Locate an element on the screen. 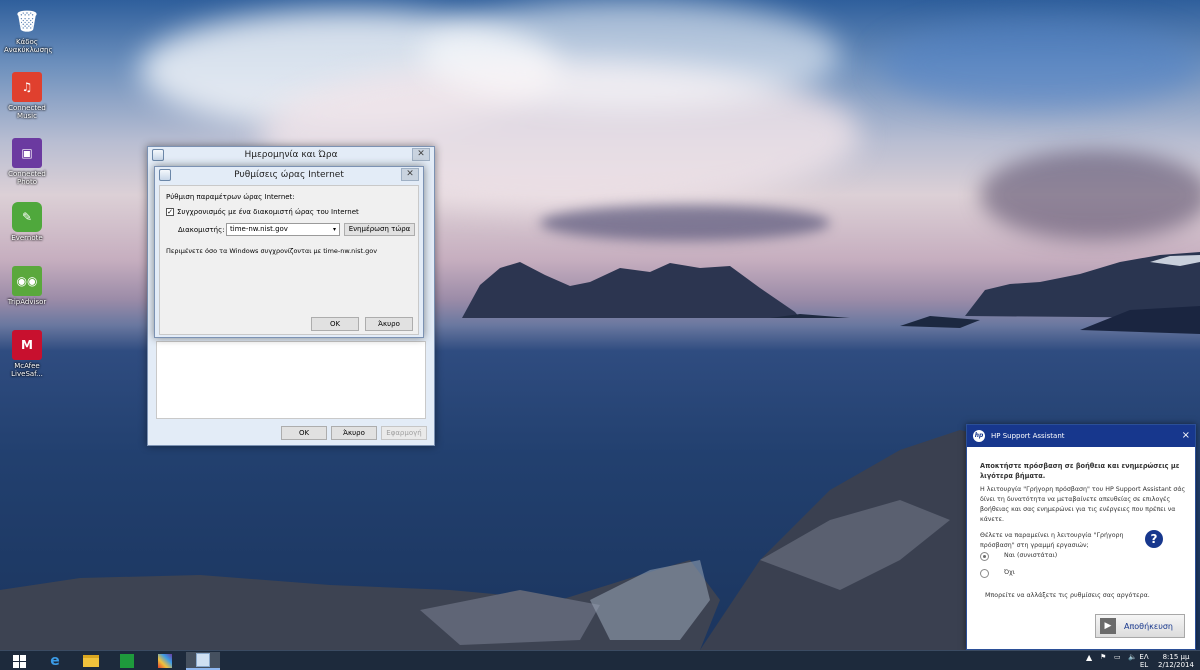 Image resolution: width=1200 pixels, height=670 pixels. action-center-icon: ⚑ is located at coordinates (1103, 657).